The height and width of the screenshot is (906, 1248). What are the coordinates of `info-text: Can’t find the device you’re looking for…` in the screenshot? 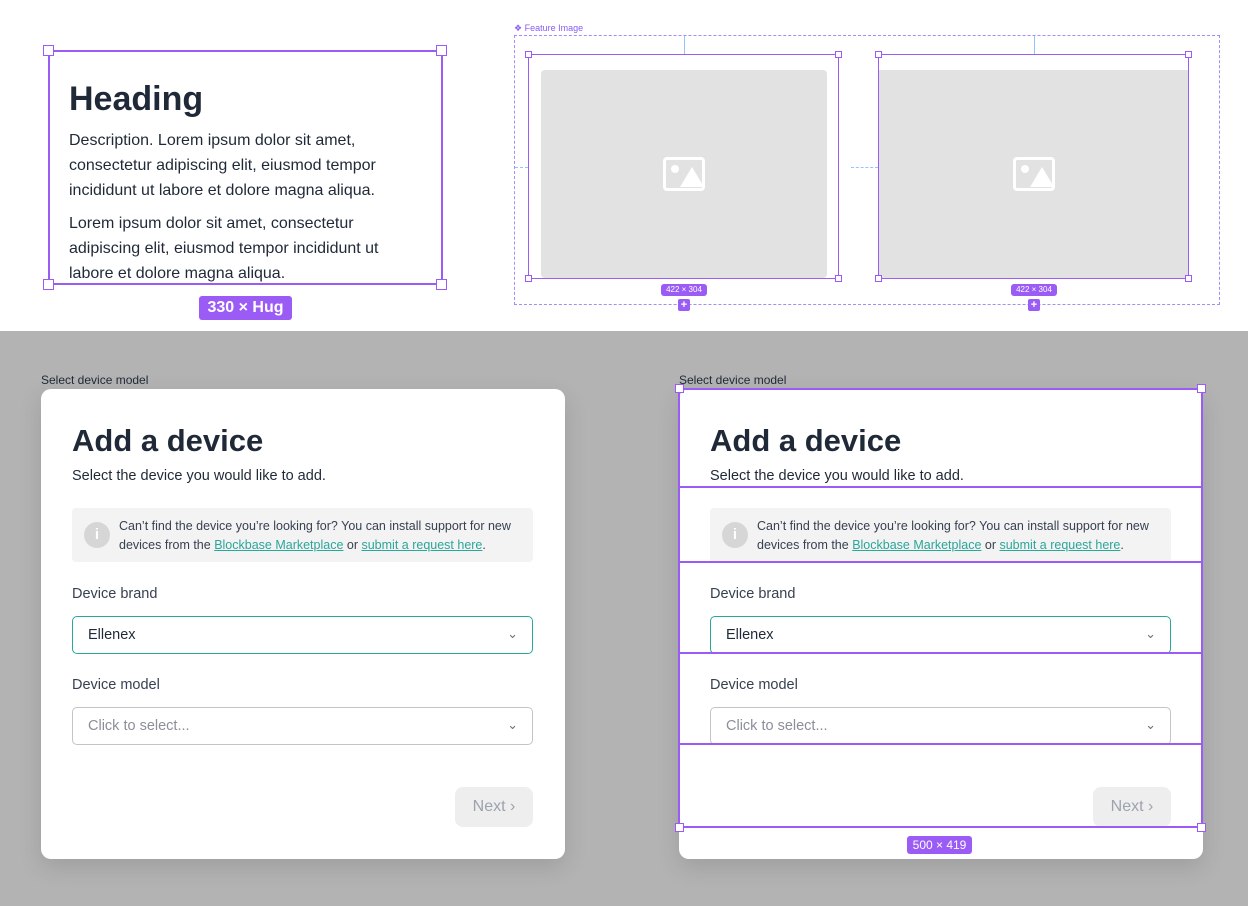 It's located at (315, 535).